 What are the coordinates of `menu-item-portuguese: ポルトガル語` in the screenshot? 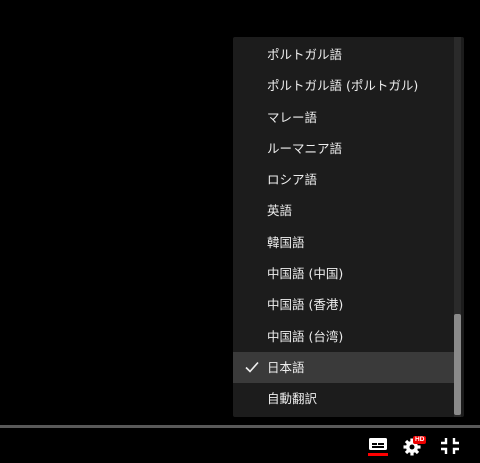 It's located at (344, 54).